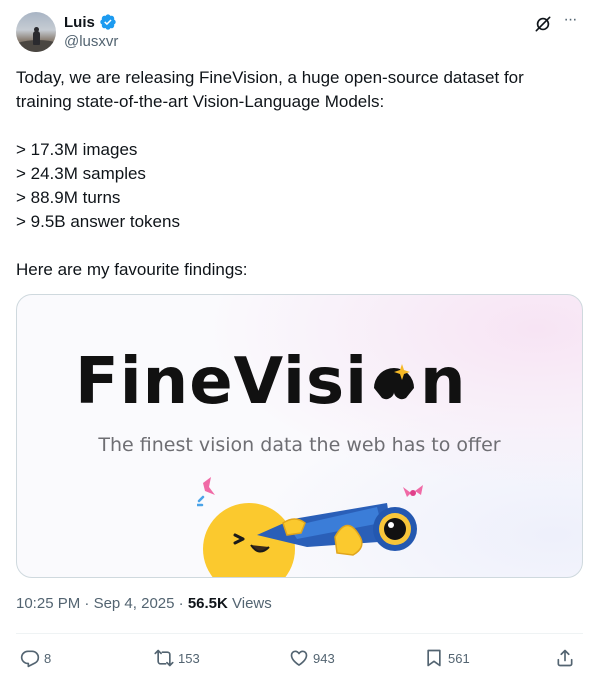 The image size is (599, 682). Describe the element at coordinates (36, 32) in the screenshot. I see `avatar` at that location.